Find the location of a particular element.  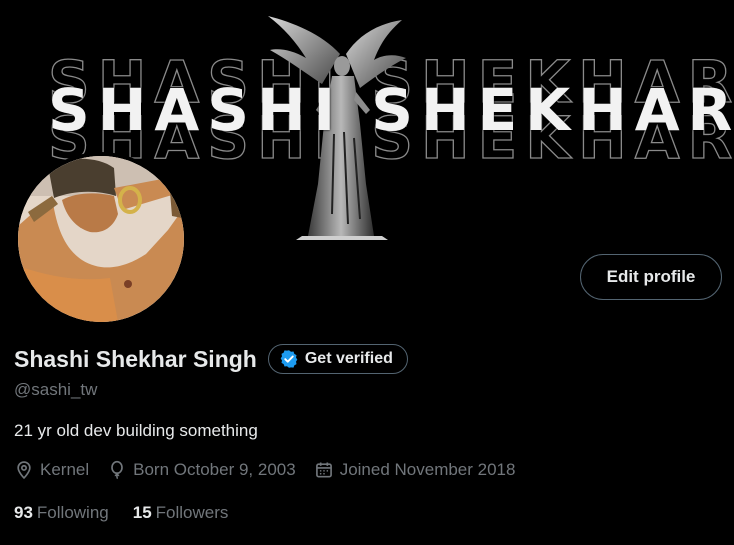

location-text: Kernel is located at coordinates (65, 469).